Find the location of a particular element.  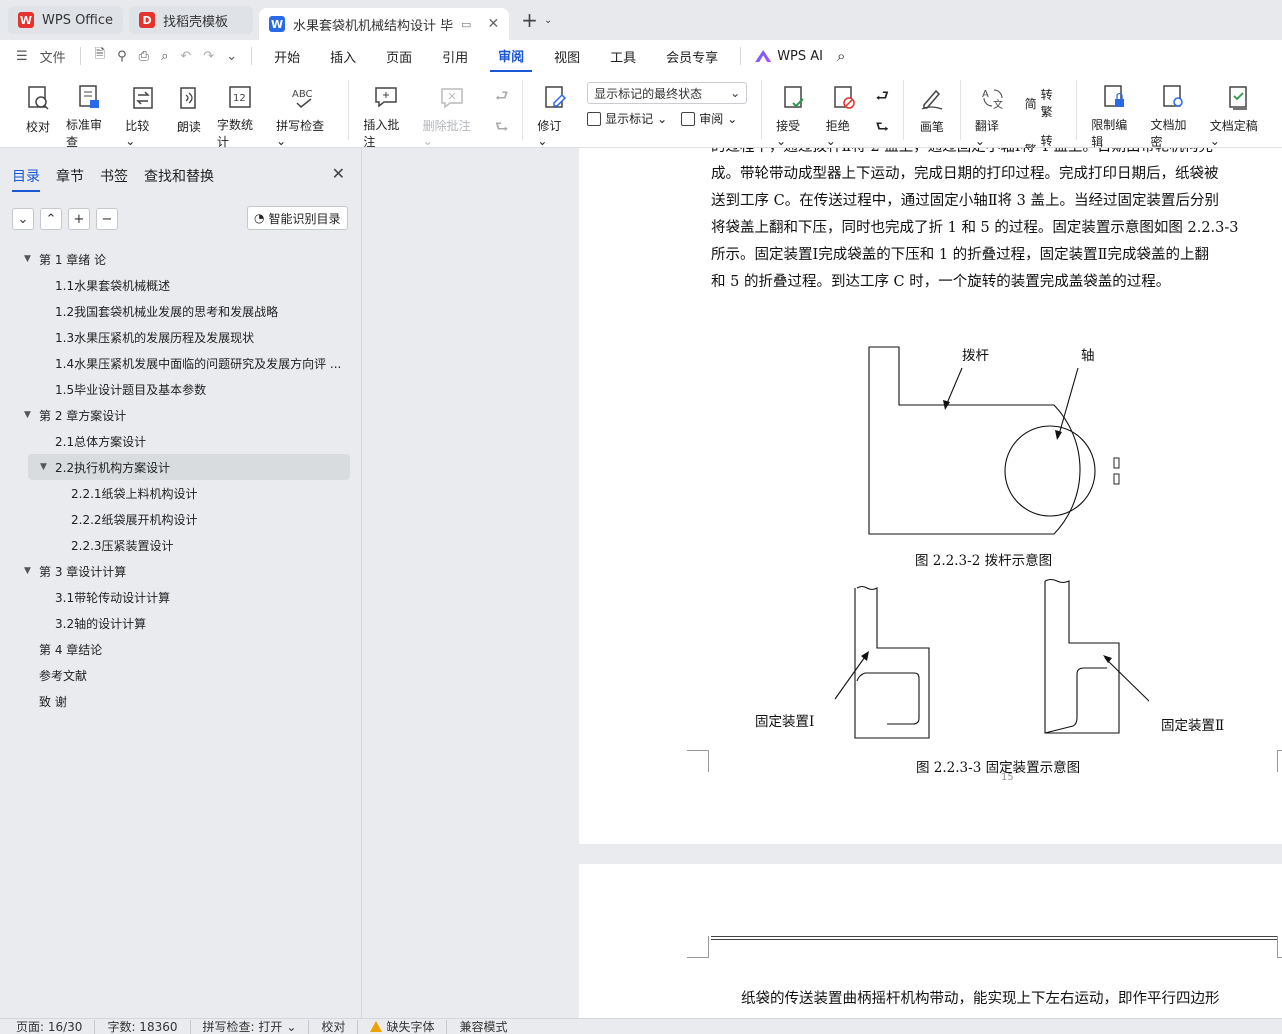

word-count-status: 字数: 18360 is located at coordinates (143, 1026).